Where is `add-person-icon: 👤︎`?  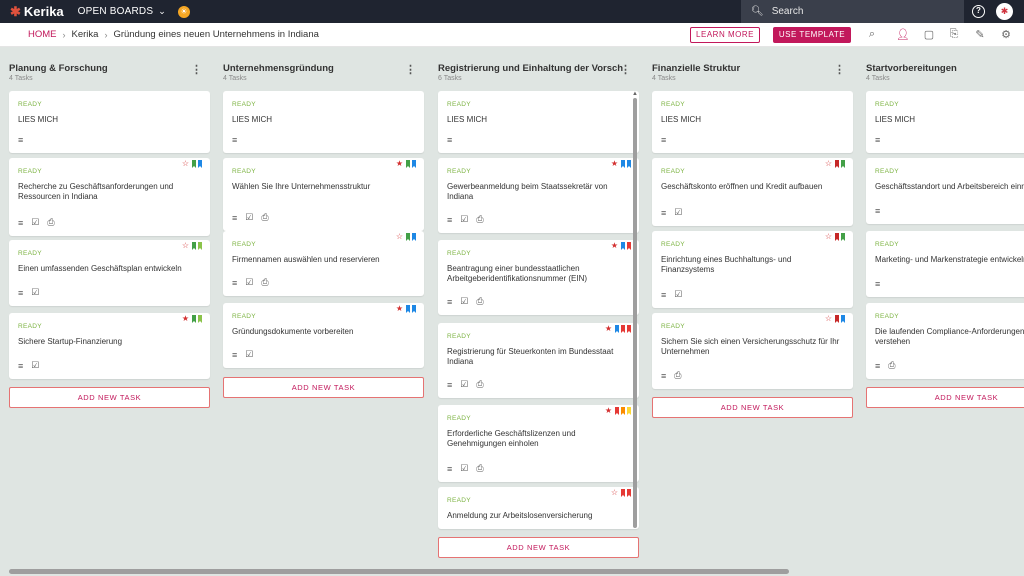 add-person-icon: 👤︎ is located at coordinates (903, 34).